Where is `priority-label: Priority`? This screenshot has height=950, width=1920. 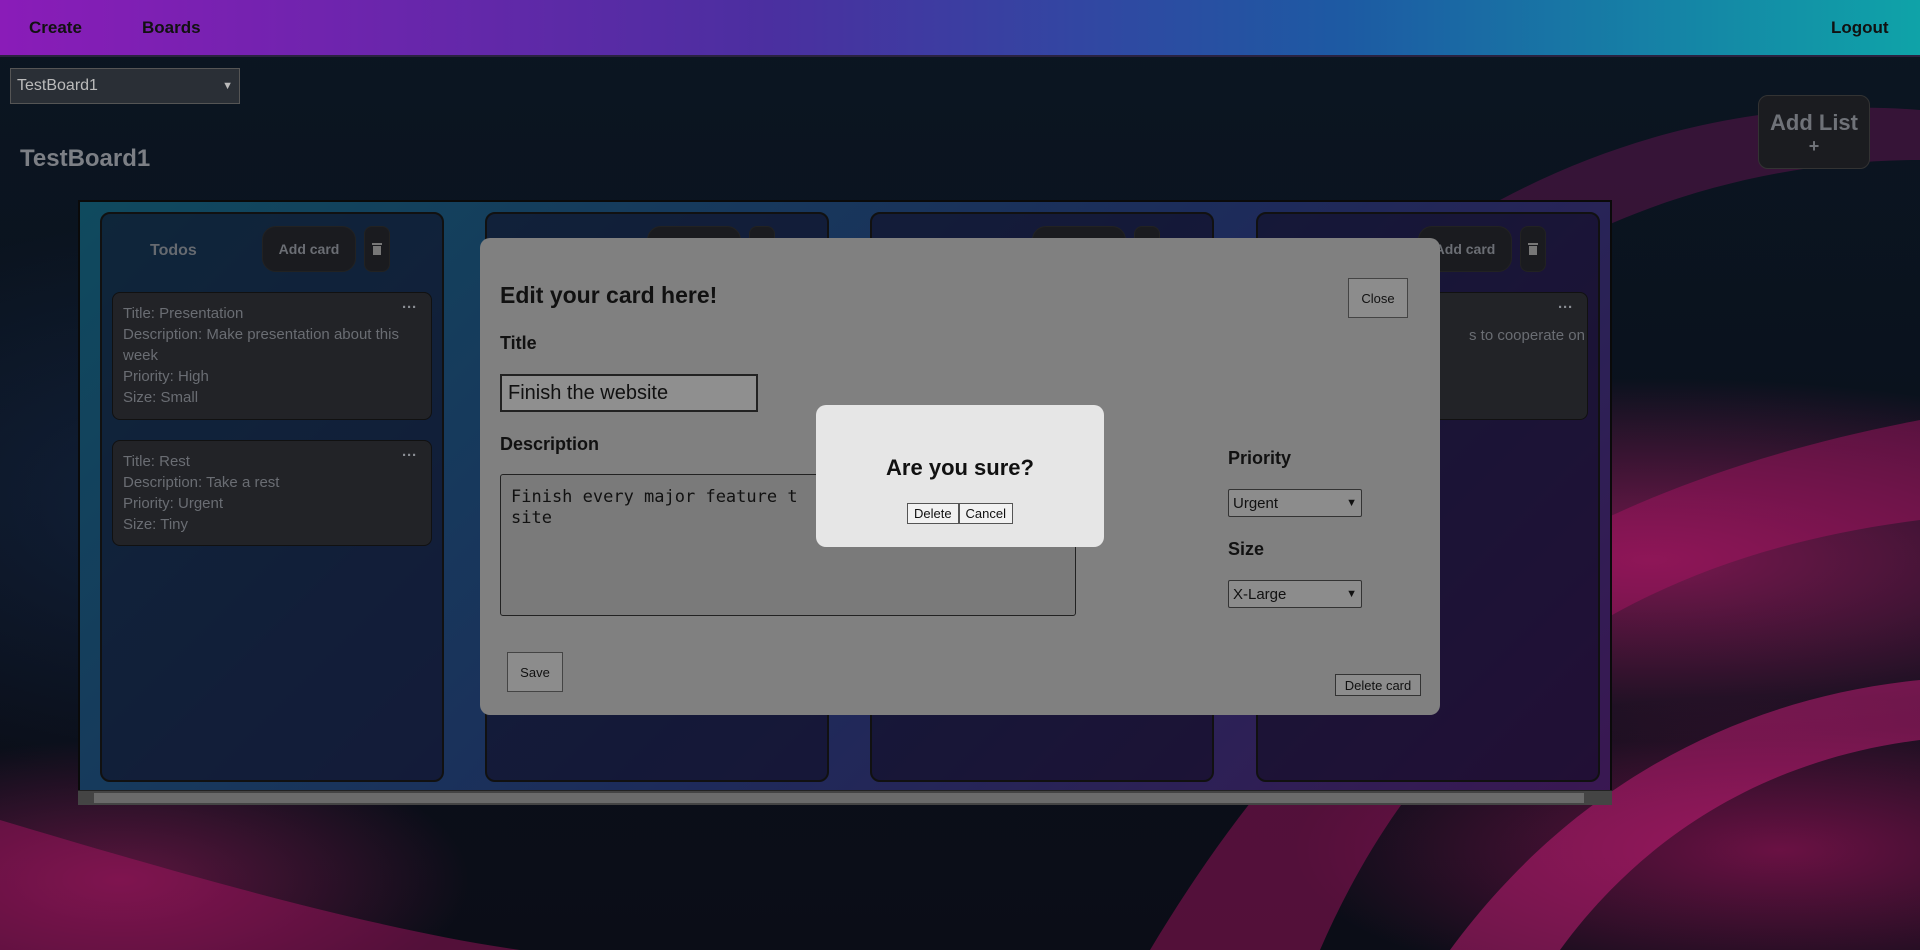
priority-label: Priority is located at coordinates (1260, 458).